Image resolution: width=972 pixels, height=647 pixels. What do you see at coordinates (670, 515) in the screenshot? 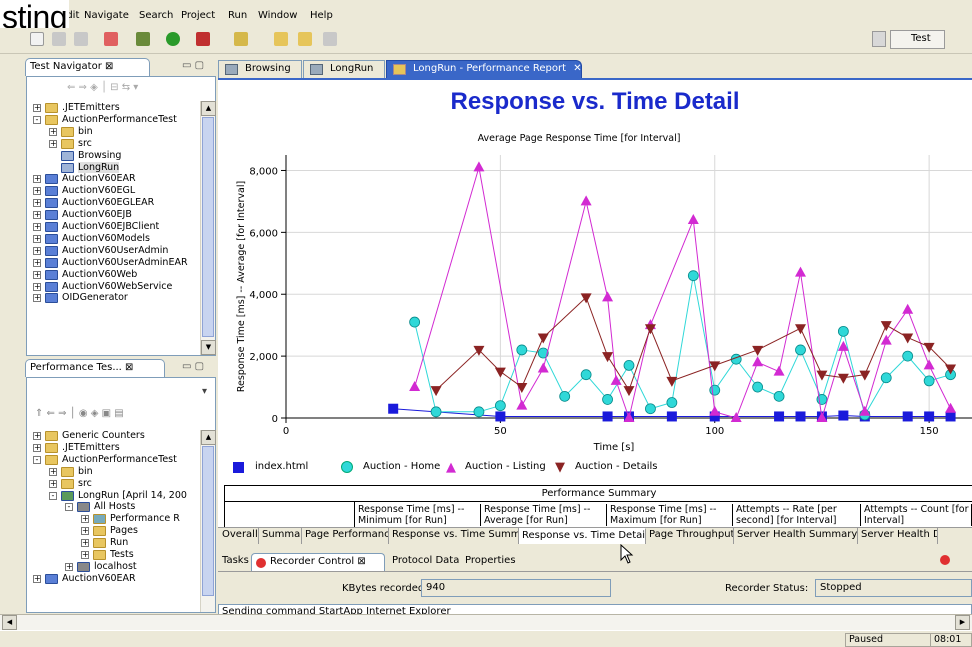
I see `column-header: Response Time [ms] -- Maximum [for Run]` at bounding box center [670, 515].